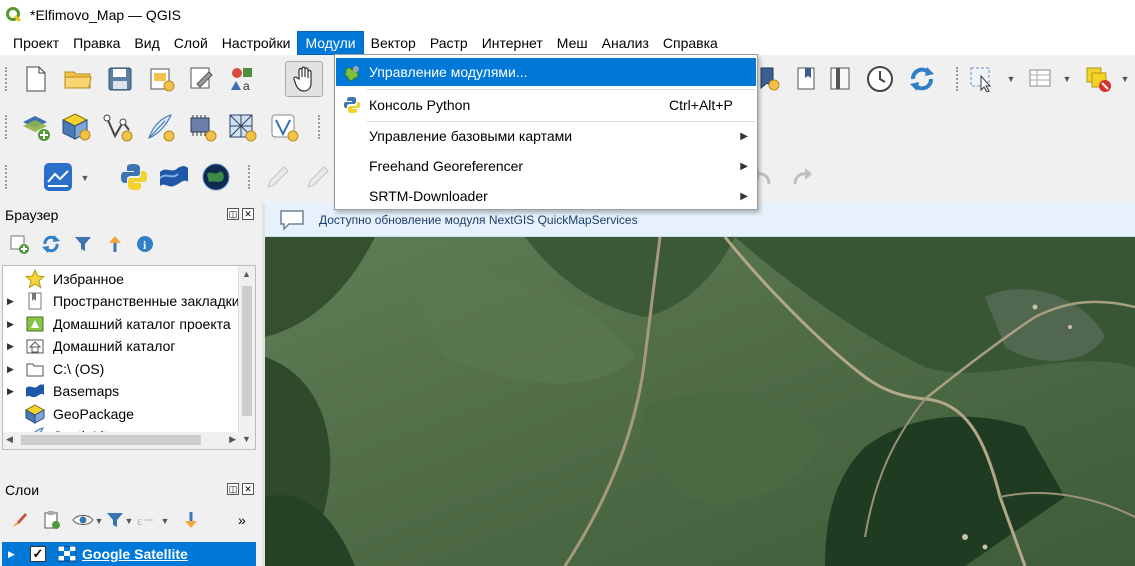  Describe the element at coordinates (690, 43) in the screenshot. I see `menu-help: Справка` at that location.